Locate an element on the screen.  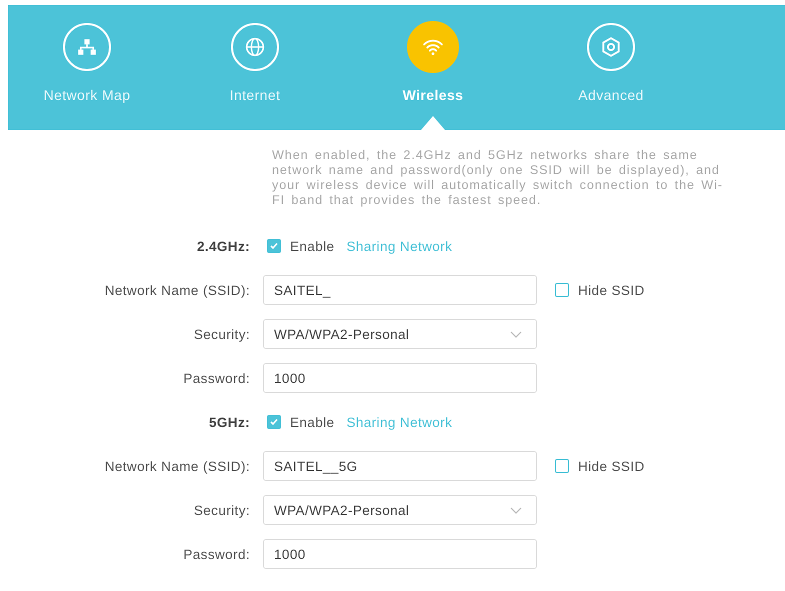
description-text: When enabled, the 2.4GHz and 5GHz networks share the same network name and password(only one SSID will be displayed), and your wireless device will automatically switch connection to the Wi-FI band that provides the fastest speed. is located at coordinates (498, 178).